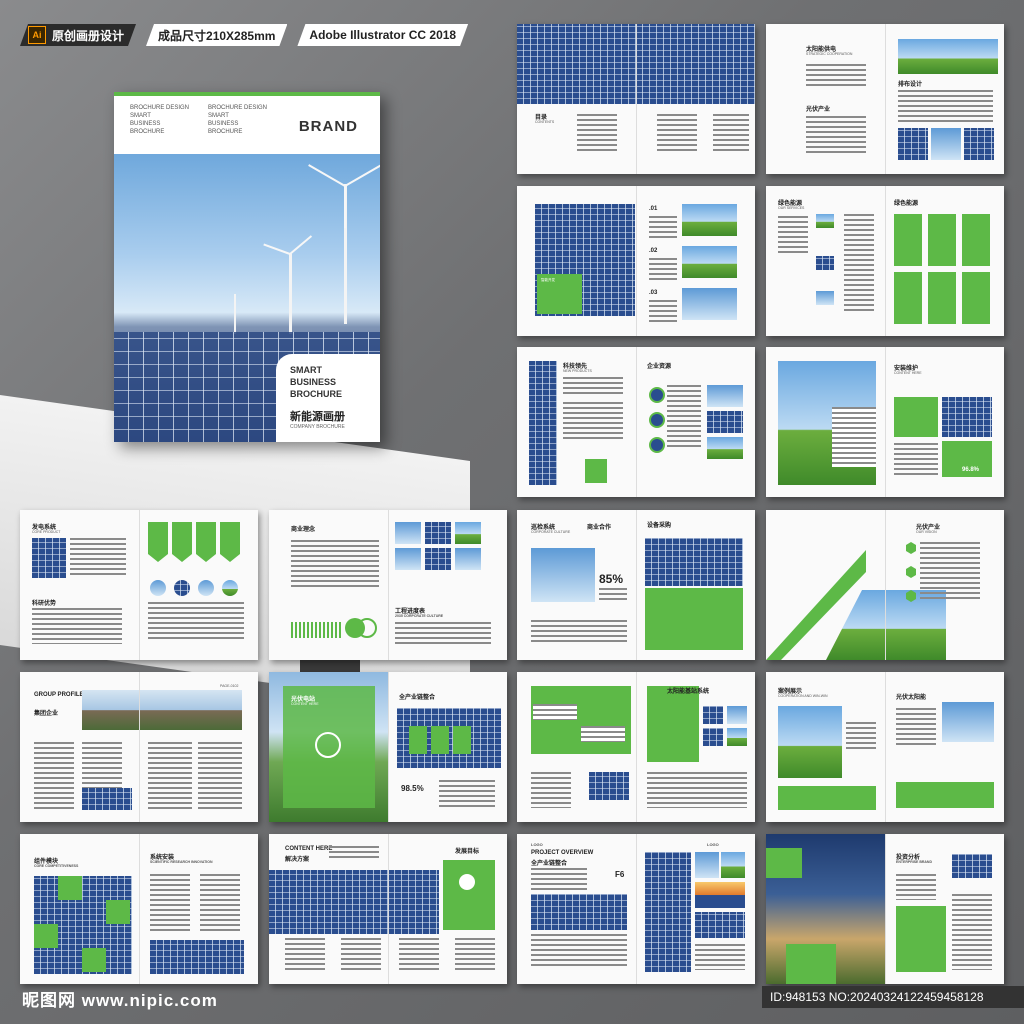 This screenshot has height=1024, width=1024. I want to click on cover-col1-line: BROCHURE DESIGN, so click(160, 108).